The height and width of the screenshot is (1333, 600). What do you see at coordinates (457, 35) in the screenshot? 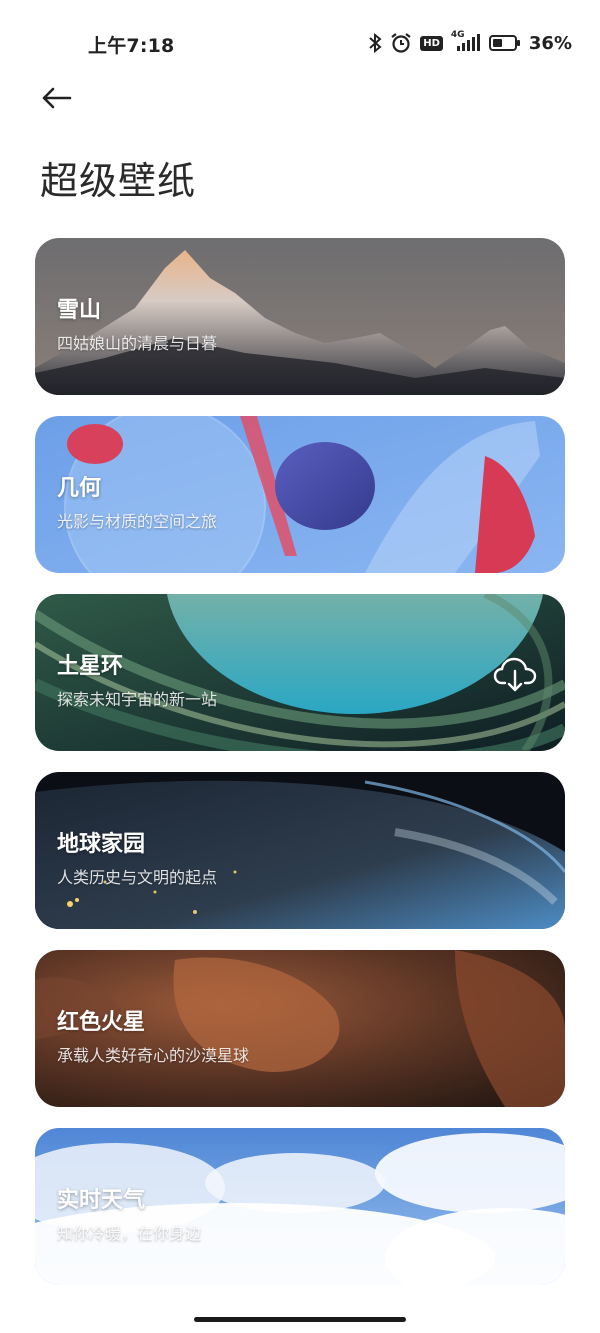
I see `network-type-label: 4G` at bounding box center [457, 35].